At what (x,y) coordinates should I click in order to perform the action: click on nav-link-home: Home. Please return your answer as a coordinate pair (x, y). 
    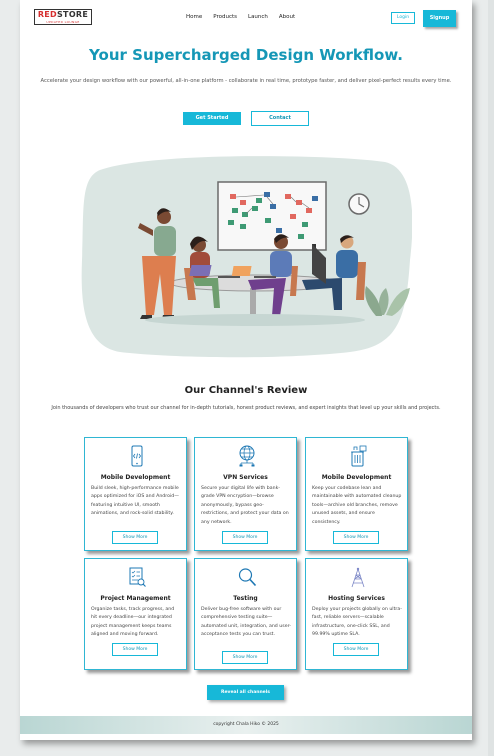
    Looking at the image, I should click on (194, 17).